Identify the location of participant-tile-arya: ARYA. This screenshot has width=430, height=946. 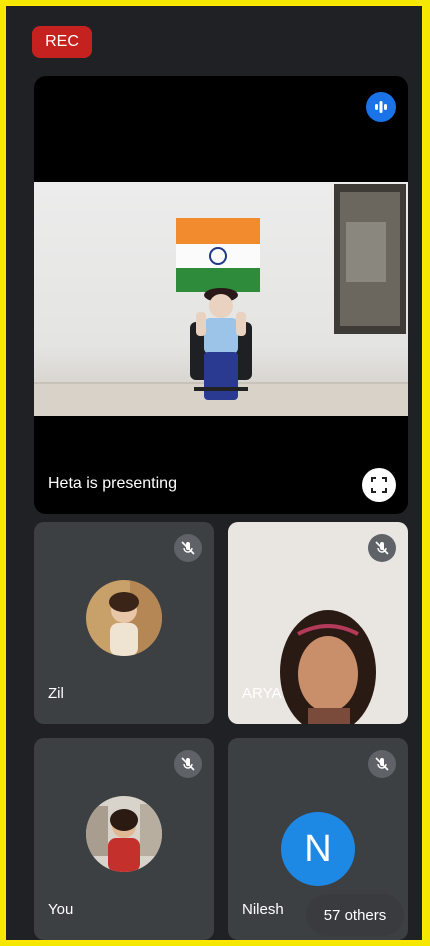
(318, 623).